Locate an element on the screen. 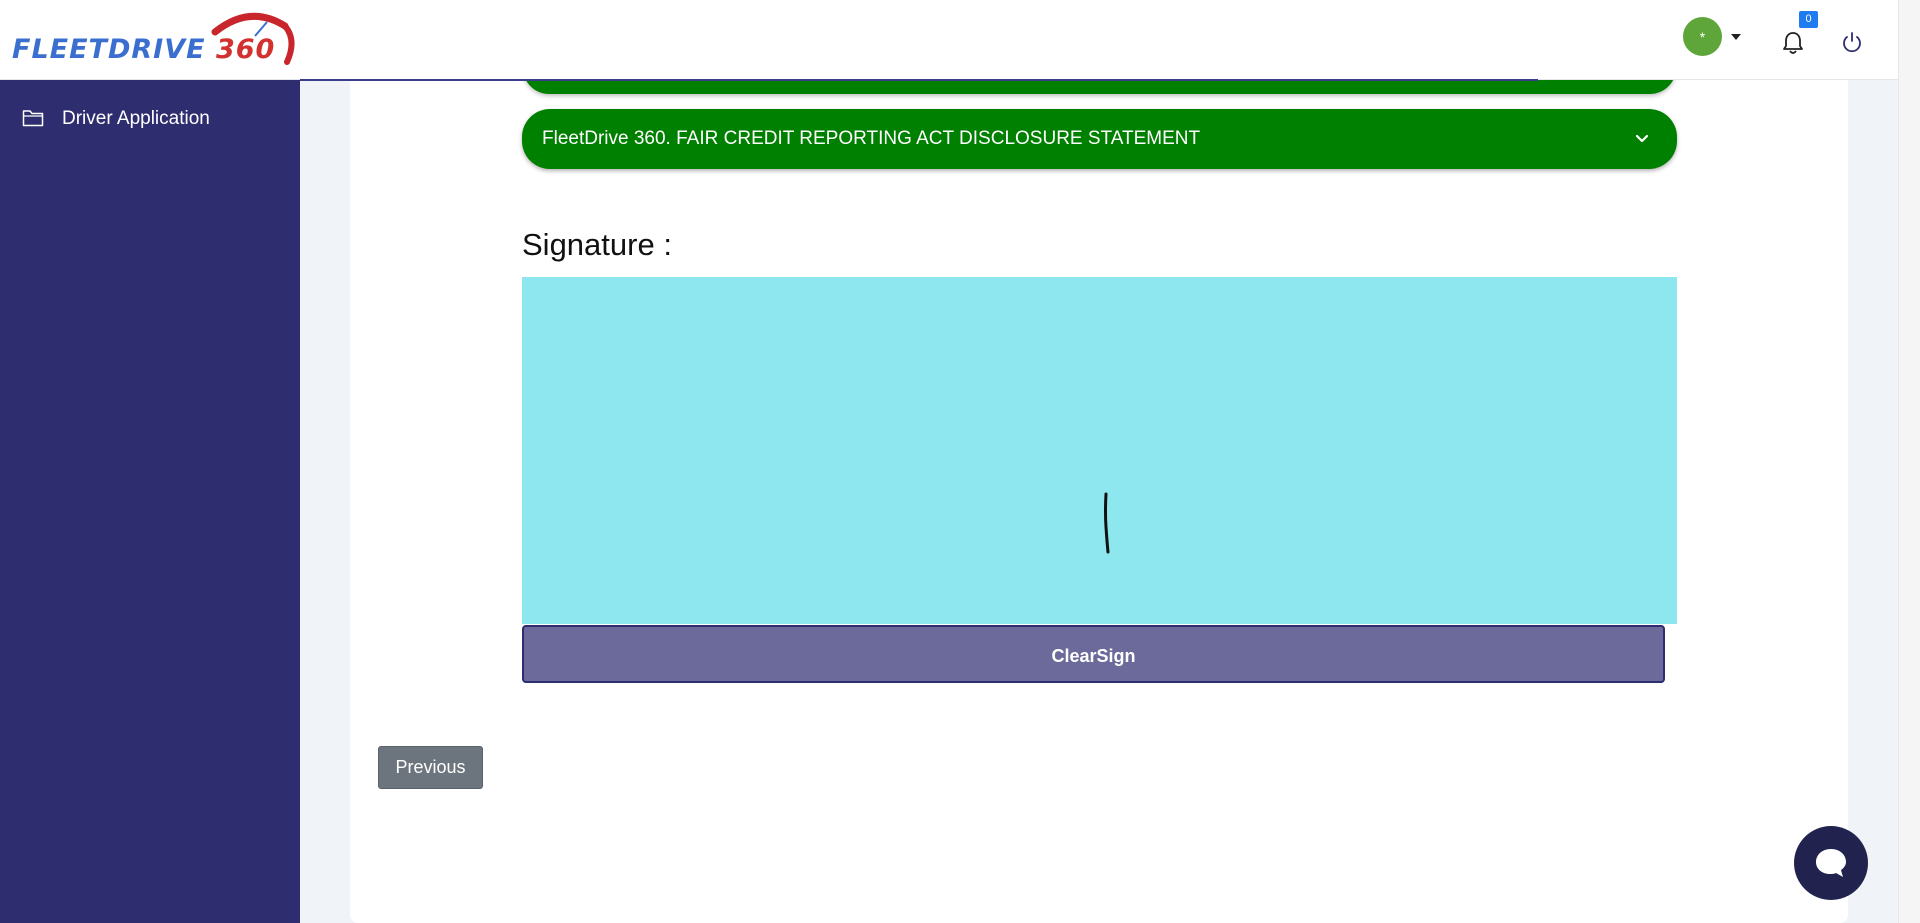  notification-badge: 0 is located at coordinates (1808, 19).